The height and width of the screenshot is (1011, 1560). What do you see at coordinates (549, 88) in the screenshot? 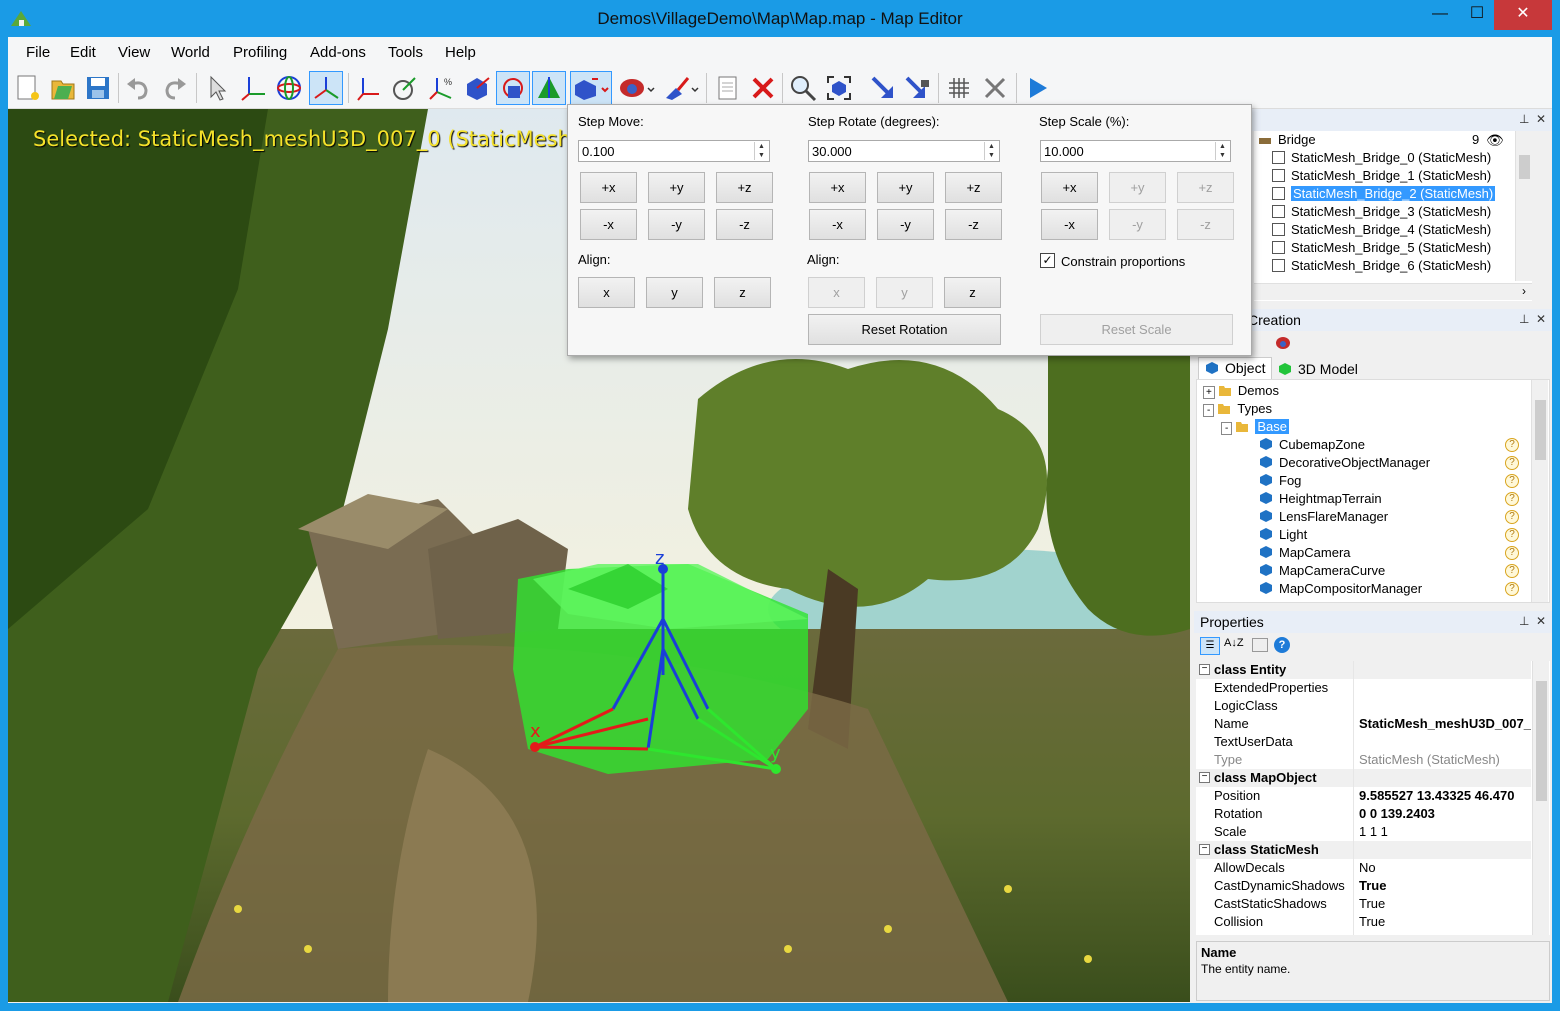
I see `align-toggle-icon` at bounding box center [549, 88].